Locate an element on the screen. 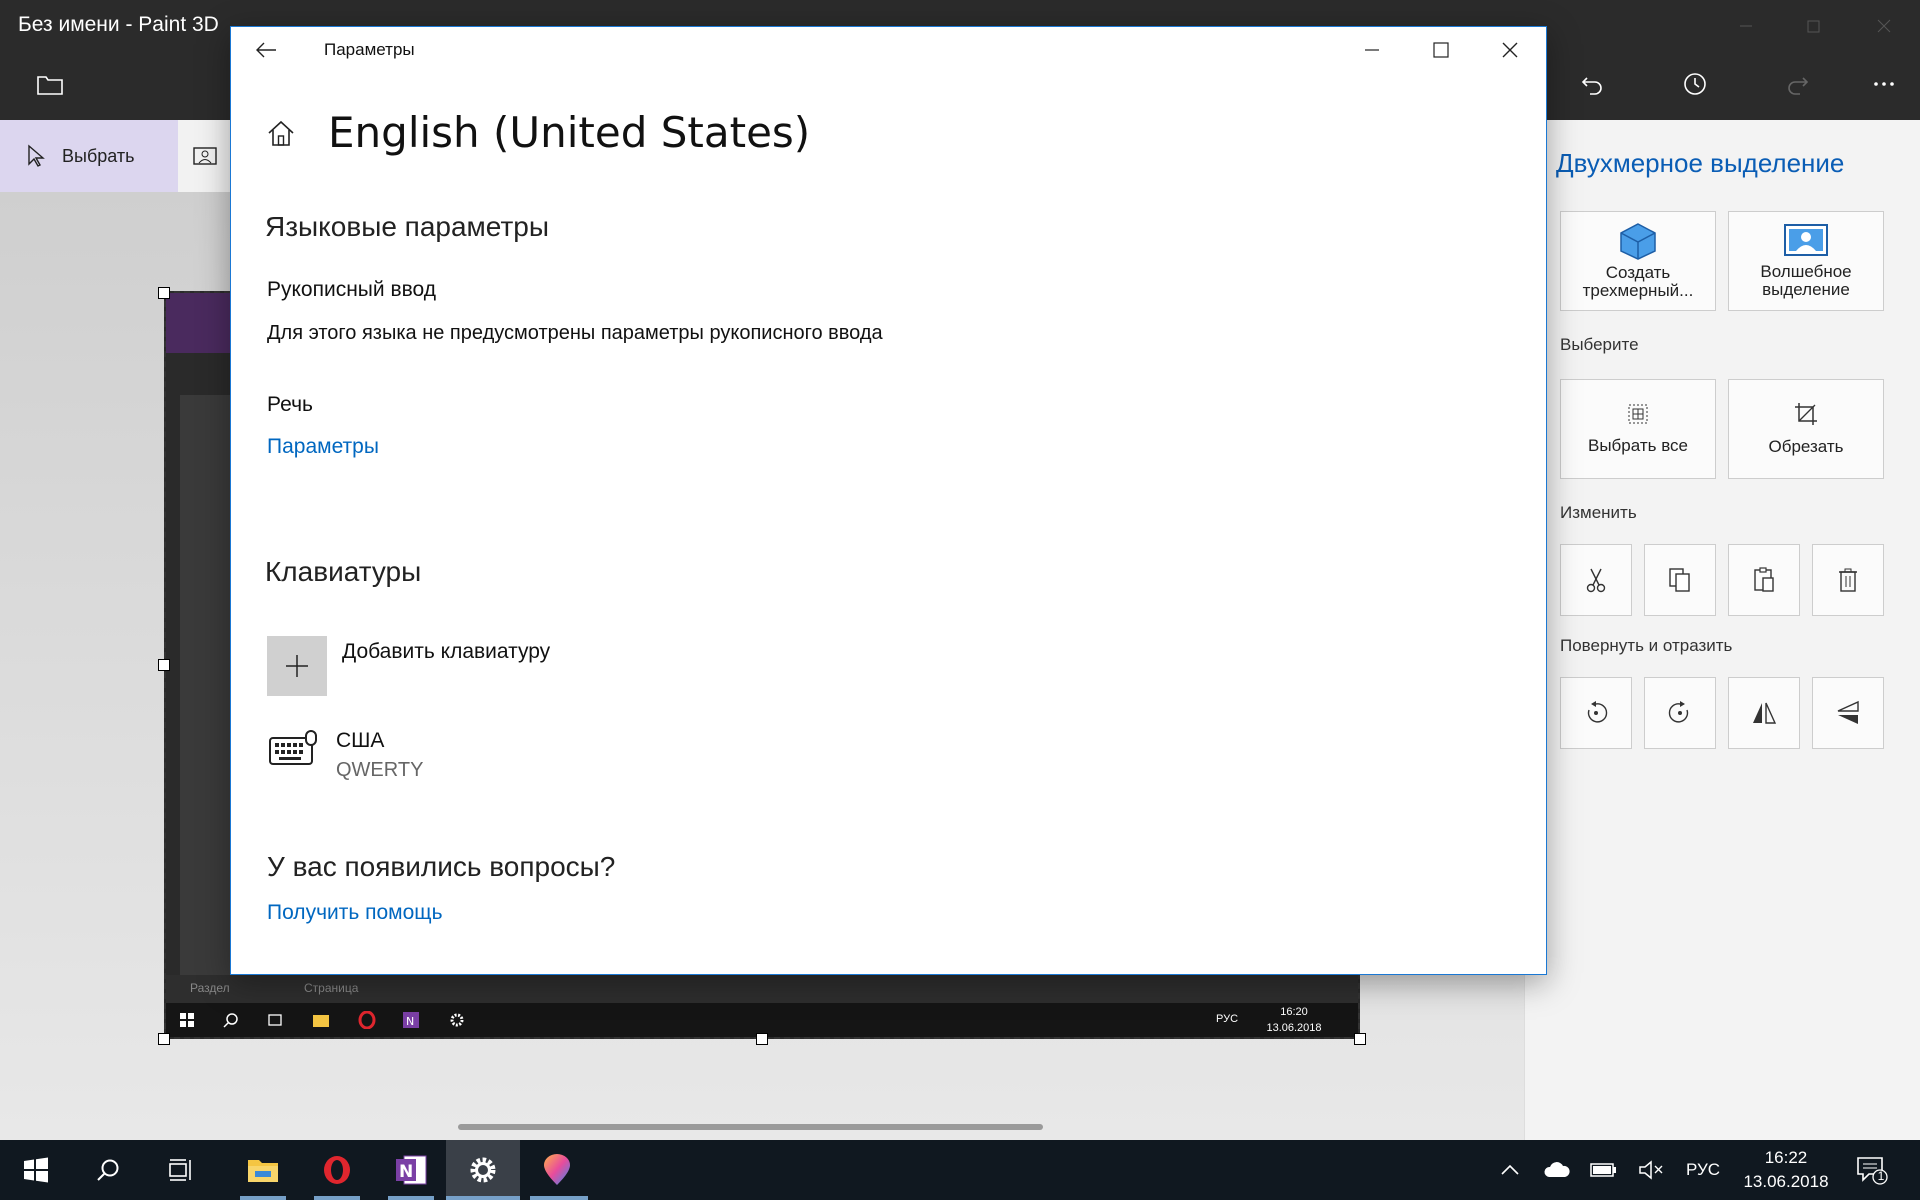 This screenshot has width=1920, height=1200. paint3d-button is located at coordinates (557, 1170).